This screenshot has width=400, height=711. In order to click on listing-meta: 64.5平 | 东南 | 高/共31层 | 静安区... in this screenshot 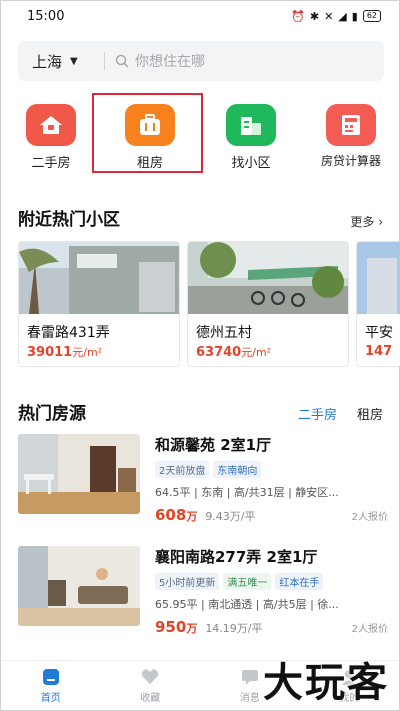, I will do `click(247, 492)`.